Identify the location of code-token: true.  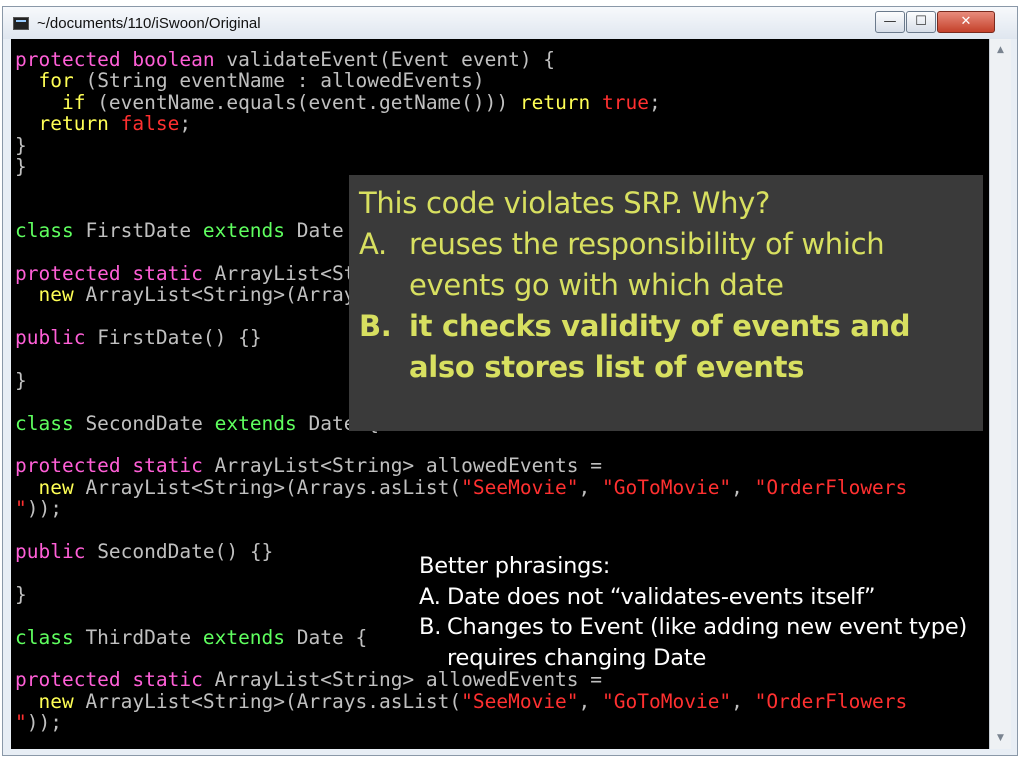
(625, 102).